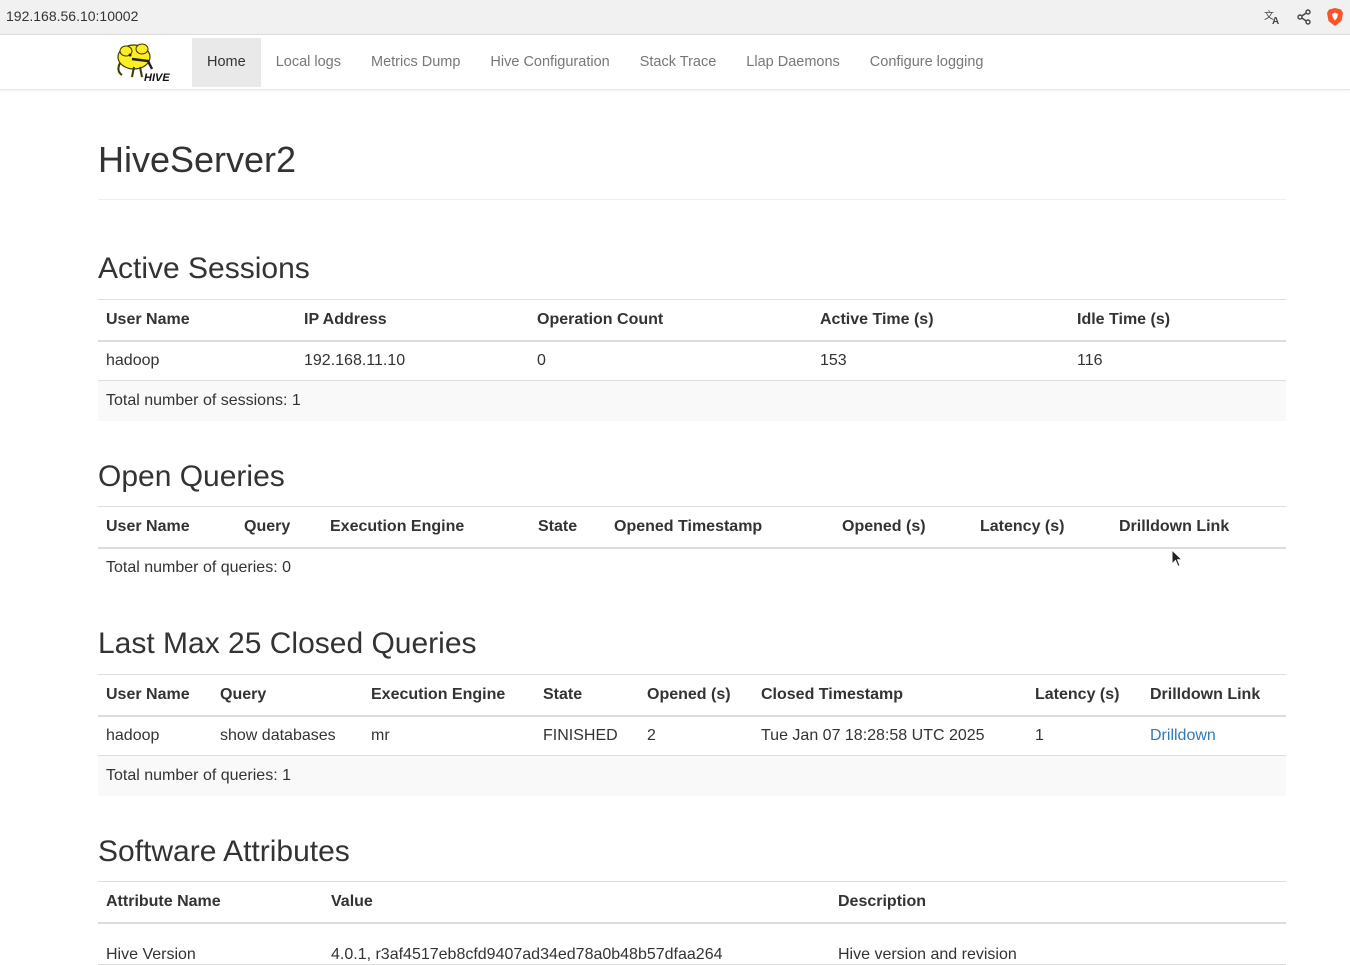  What do you see at coordinates (210, 943) in the screenshot?
I see `attribute-name: Hive Version` at bounding box center [210, 943].